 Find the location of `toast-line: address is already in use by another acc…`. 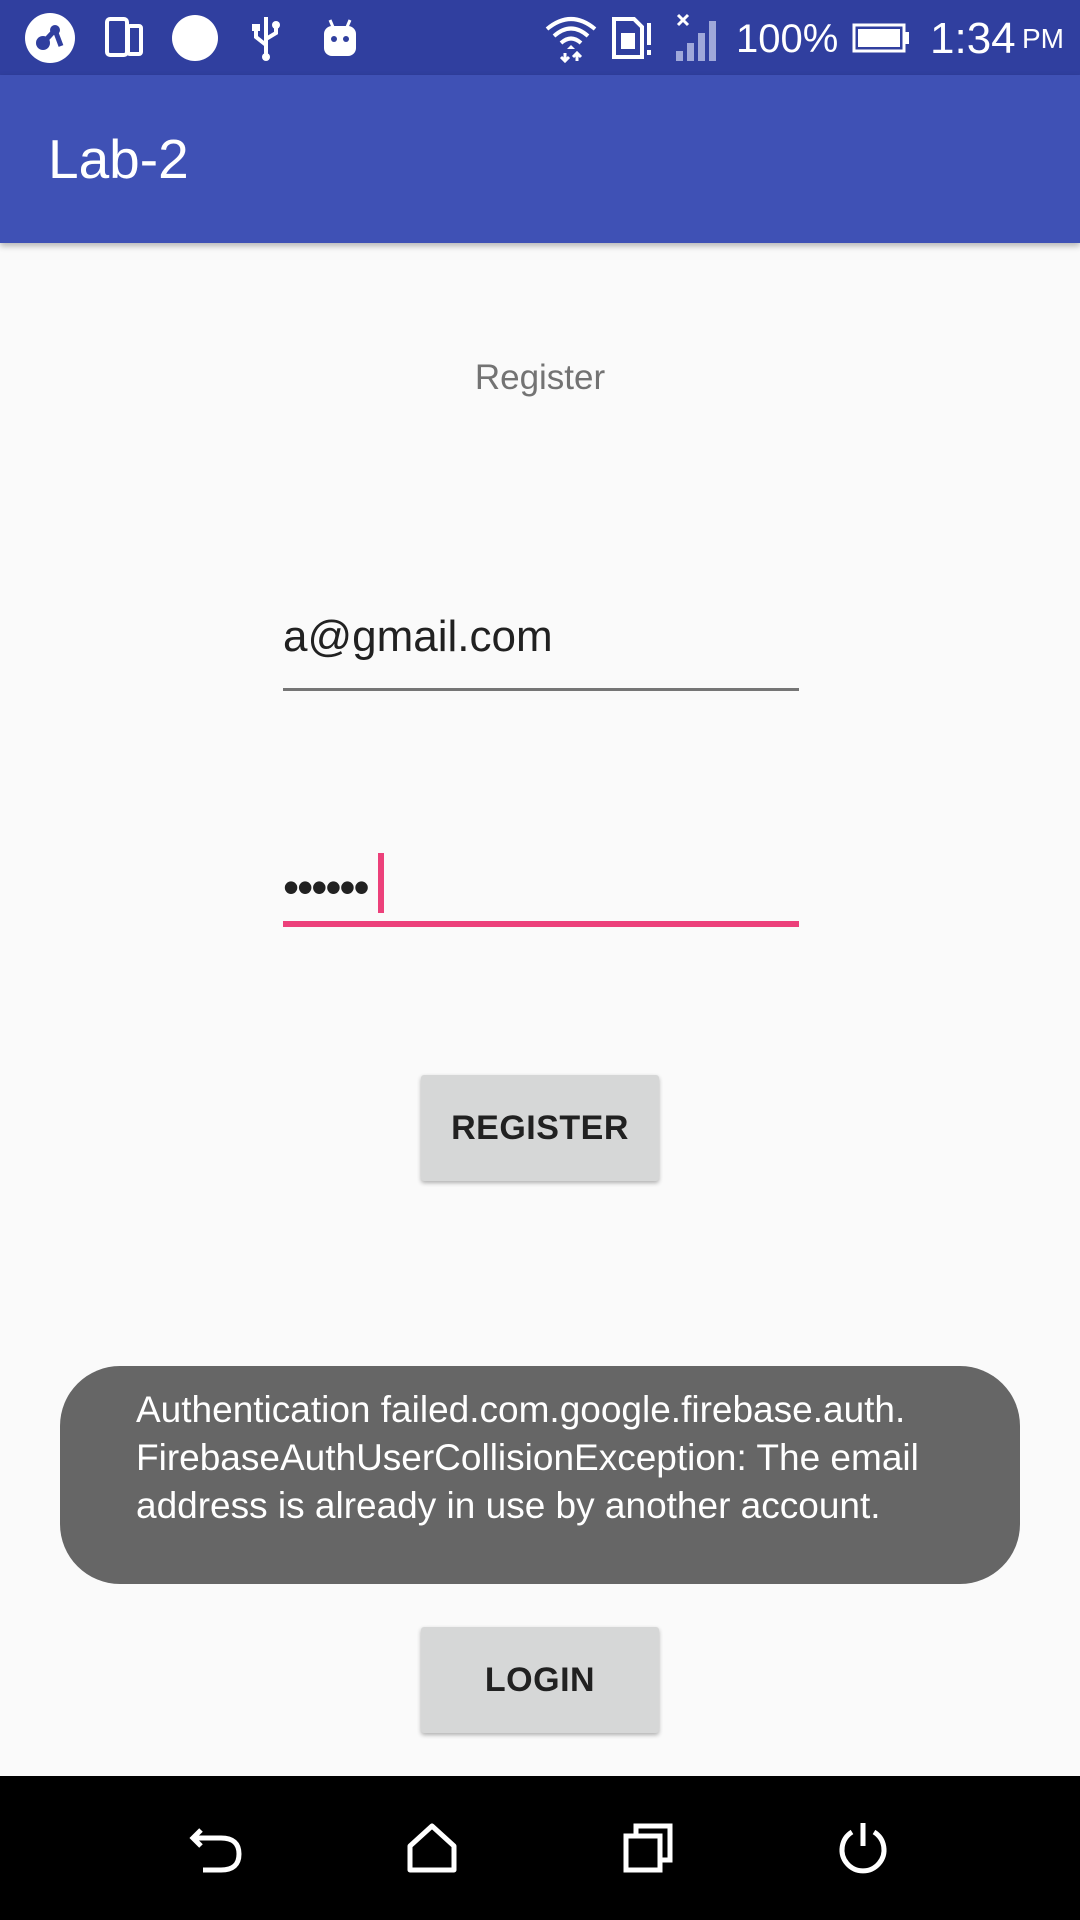

toast-line: address is already in use by another acc… is located at coordinates (508, 1505).